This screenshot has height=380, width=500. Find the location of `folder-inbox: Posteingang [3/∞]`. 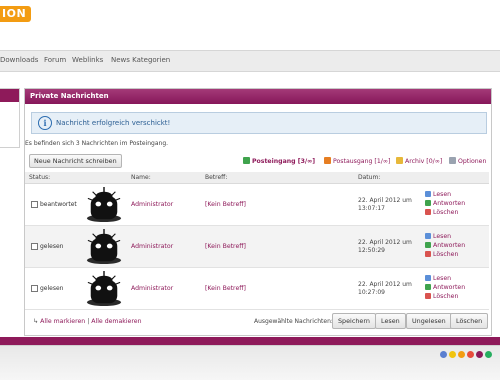

folder-inbox: Posteingang [3/∞] is located at coordinates (279, 161).